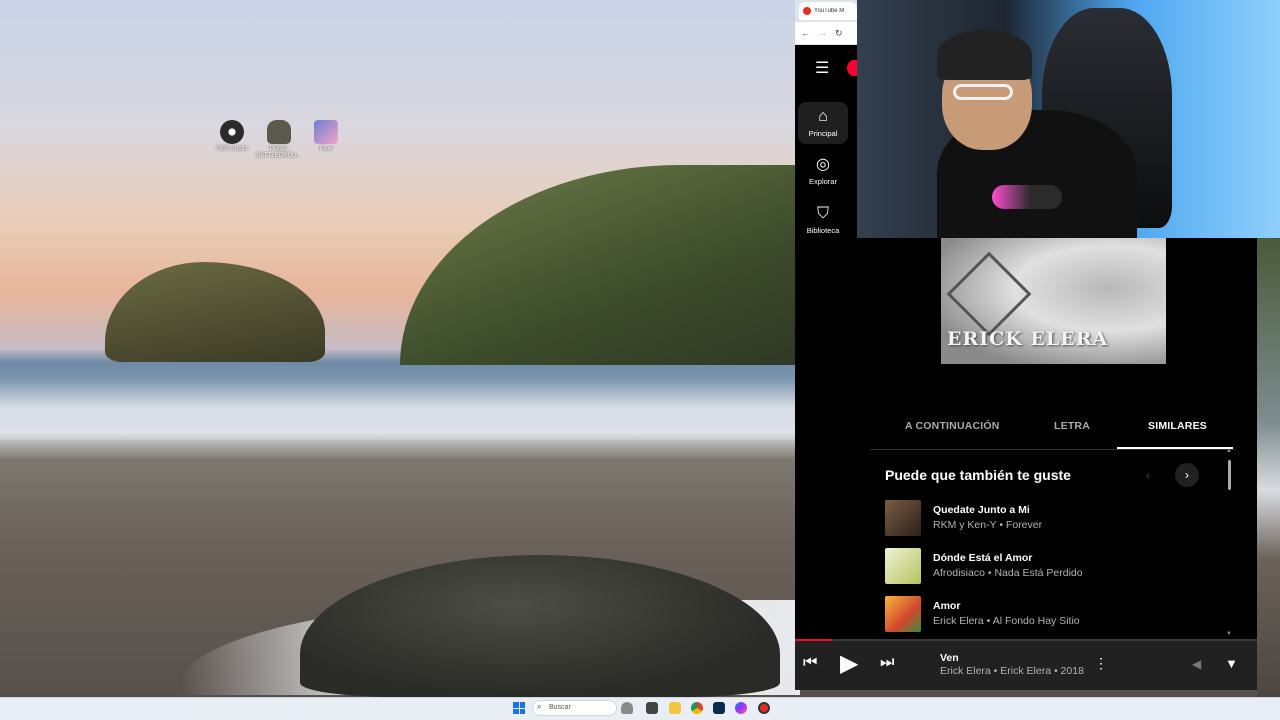  Describe the element at coordinates (539, 706) in the screenshot. I see `search-icon: ⌕` at that location.